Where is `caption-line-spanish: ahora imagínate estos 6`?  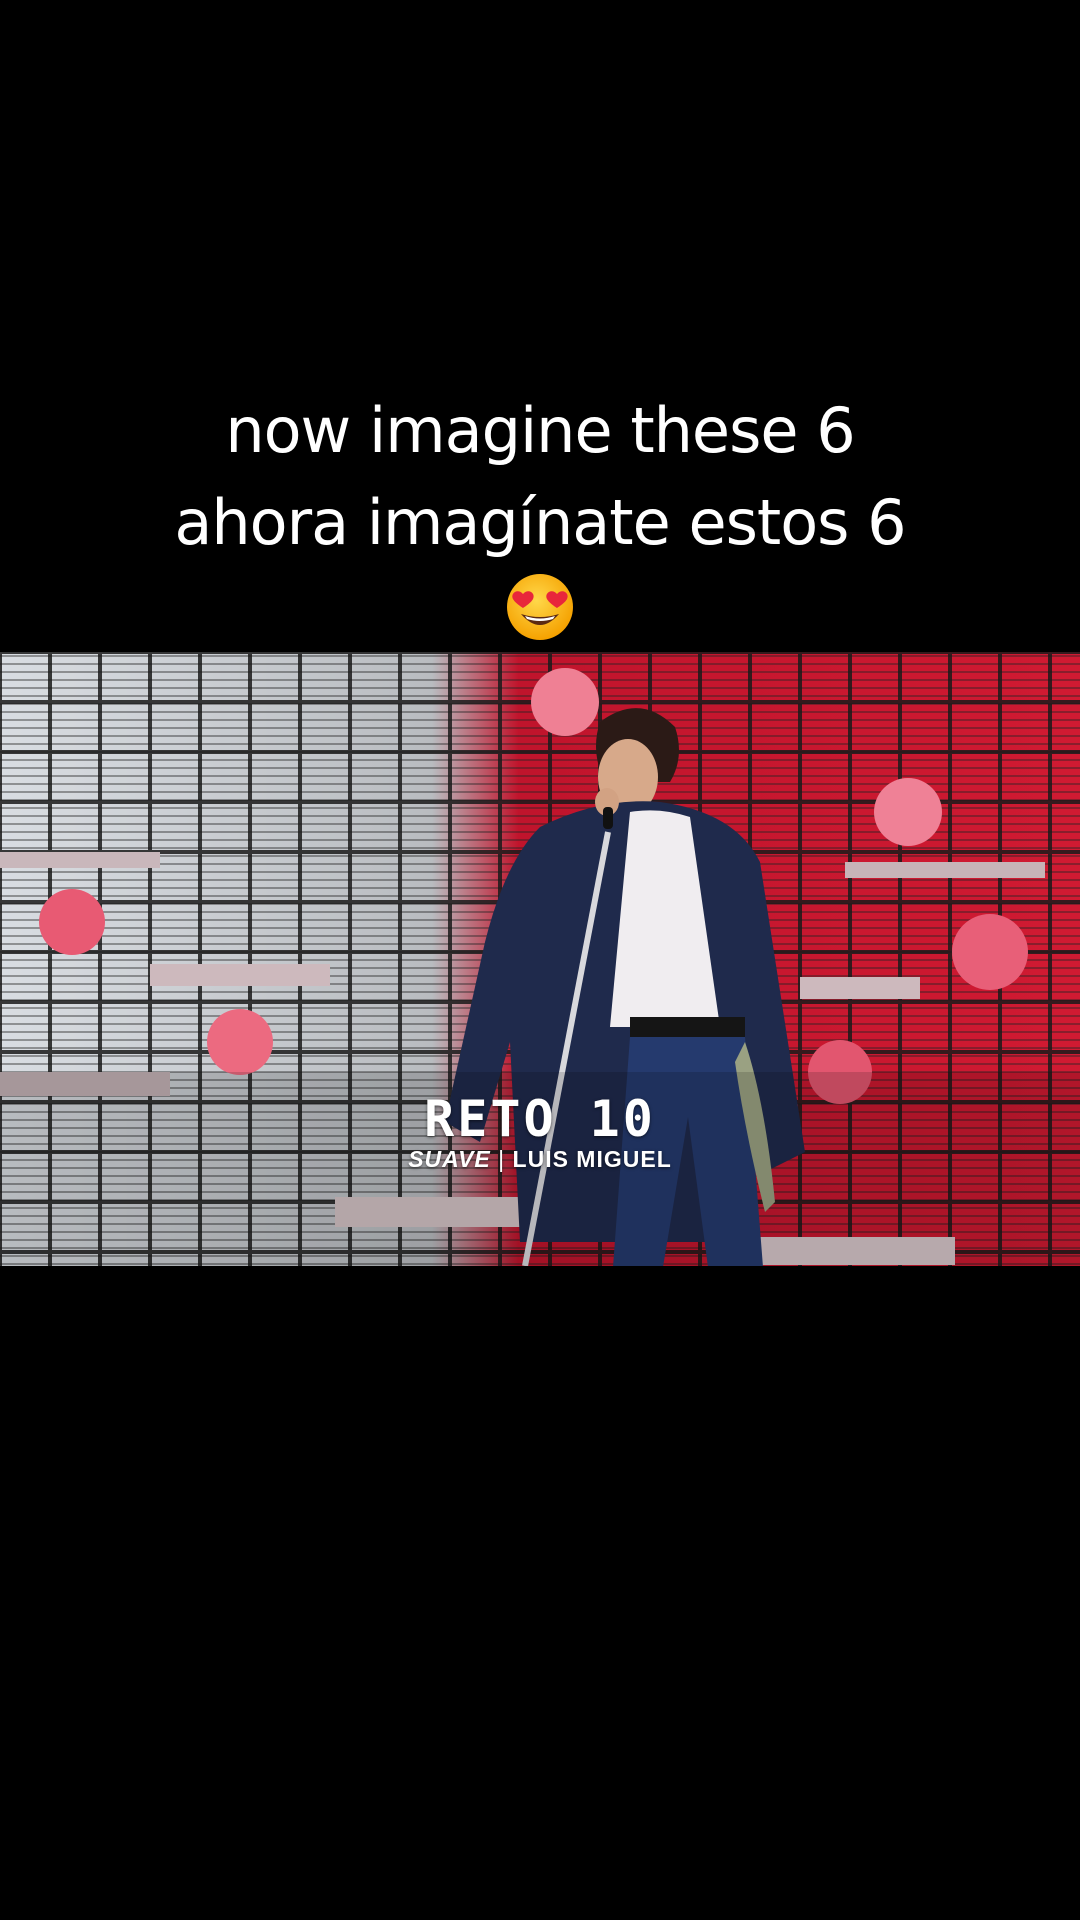
caption-line-spanish: ahora imagínate estos 6 is located at coordinates (540, 522).